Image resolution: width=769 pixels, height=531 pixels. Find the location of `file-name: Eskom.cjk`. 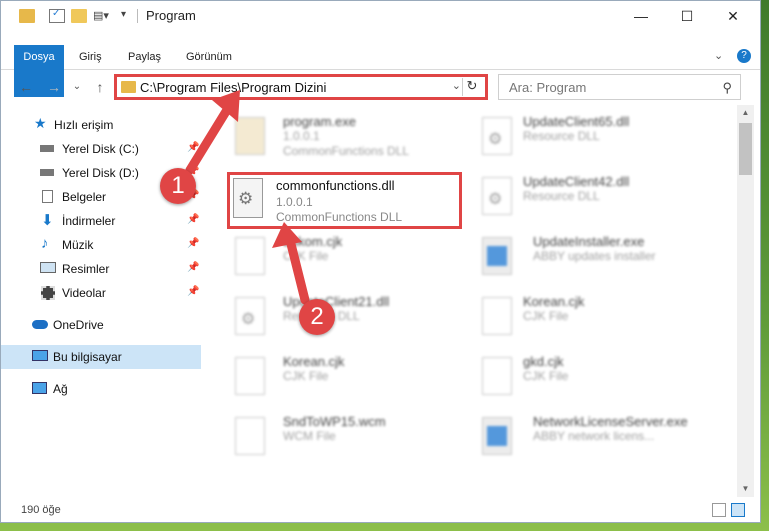

file-name: Eskom.cjk is located at coordinates (313, 241).